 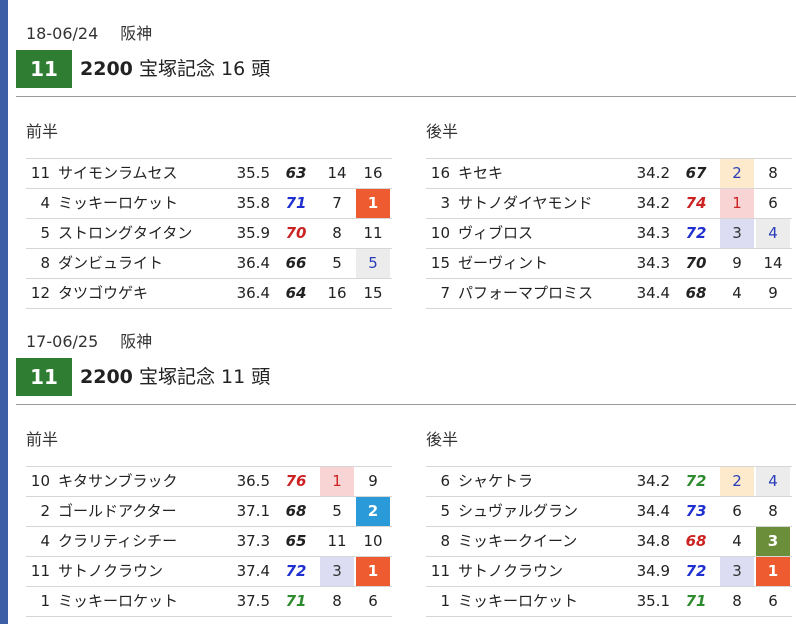 What do you see at coordinates (373, 541) in the screenshot?
I see `finish-position-cell: 10` at bounding box center [373, 541].